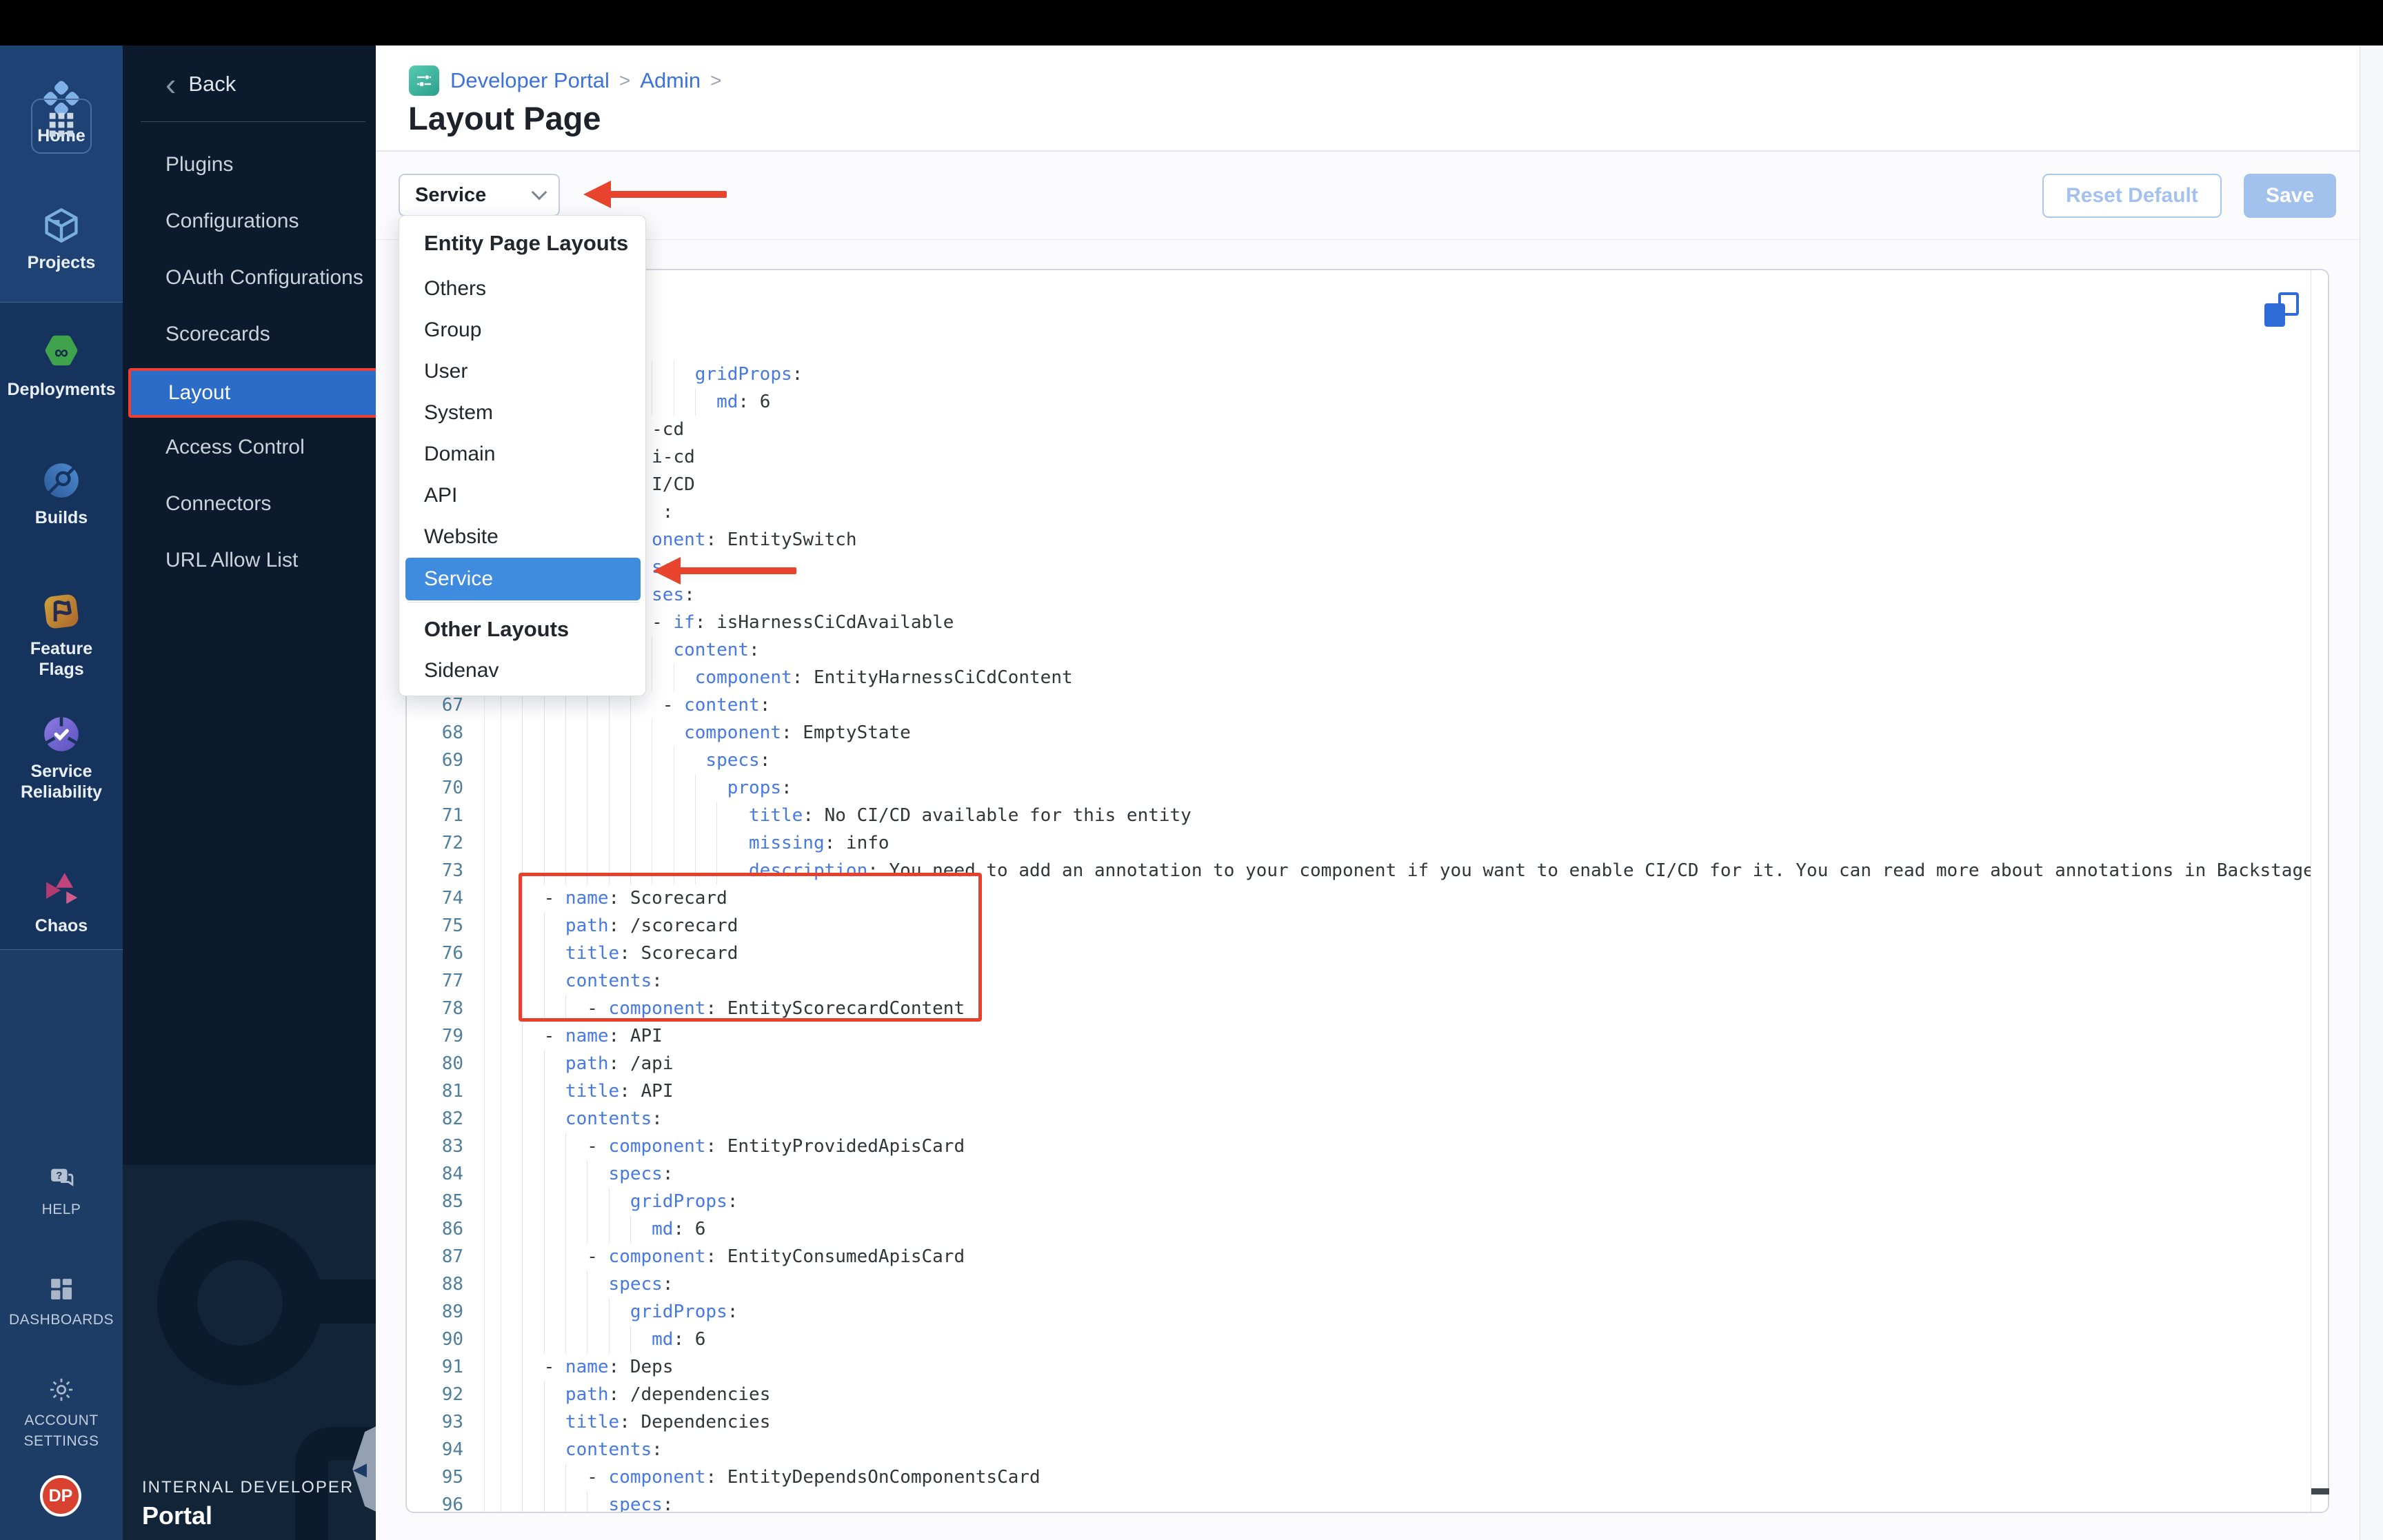  What do you see at coordinates (1359, 1340) in the screenshot?
I see `code-line: 90 md: 6` at bounding box center [1359, 1340].